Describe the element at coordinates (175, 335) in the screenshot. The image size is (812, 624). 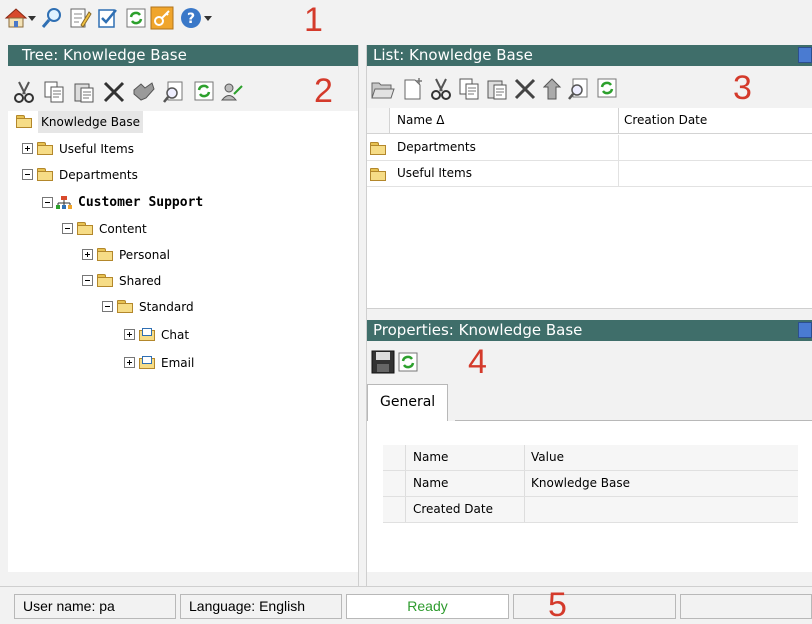
I see `tree-node-label: Chat` at that location.